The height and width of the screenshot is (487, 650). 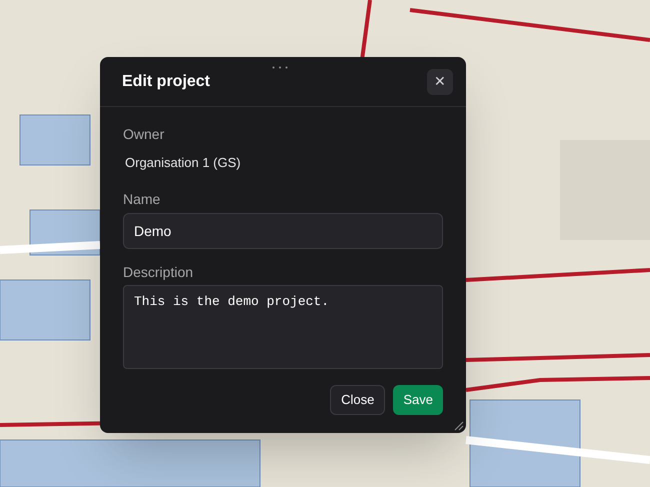 I want to click on owner-label: Owner, so click(x=144, y=134).